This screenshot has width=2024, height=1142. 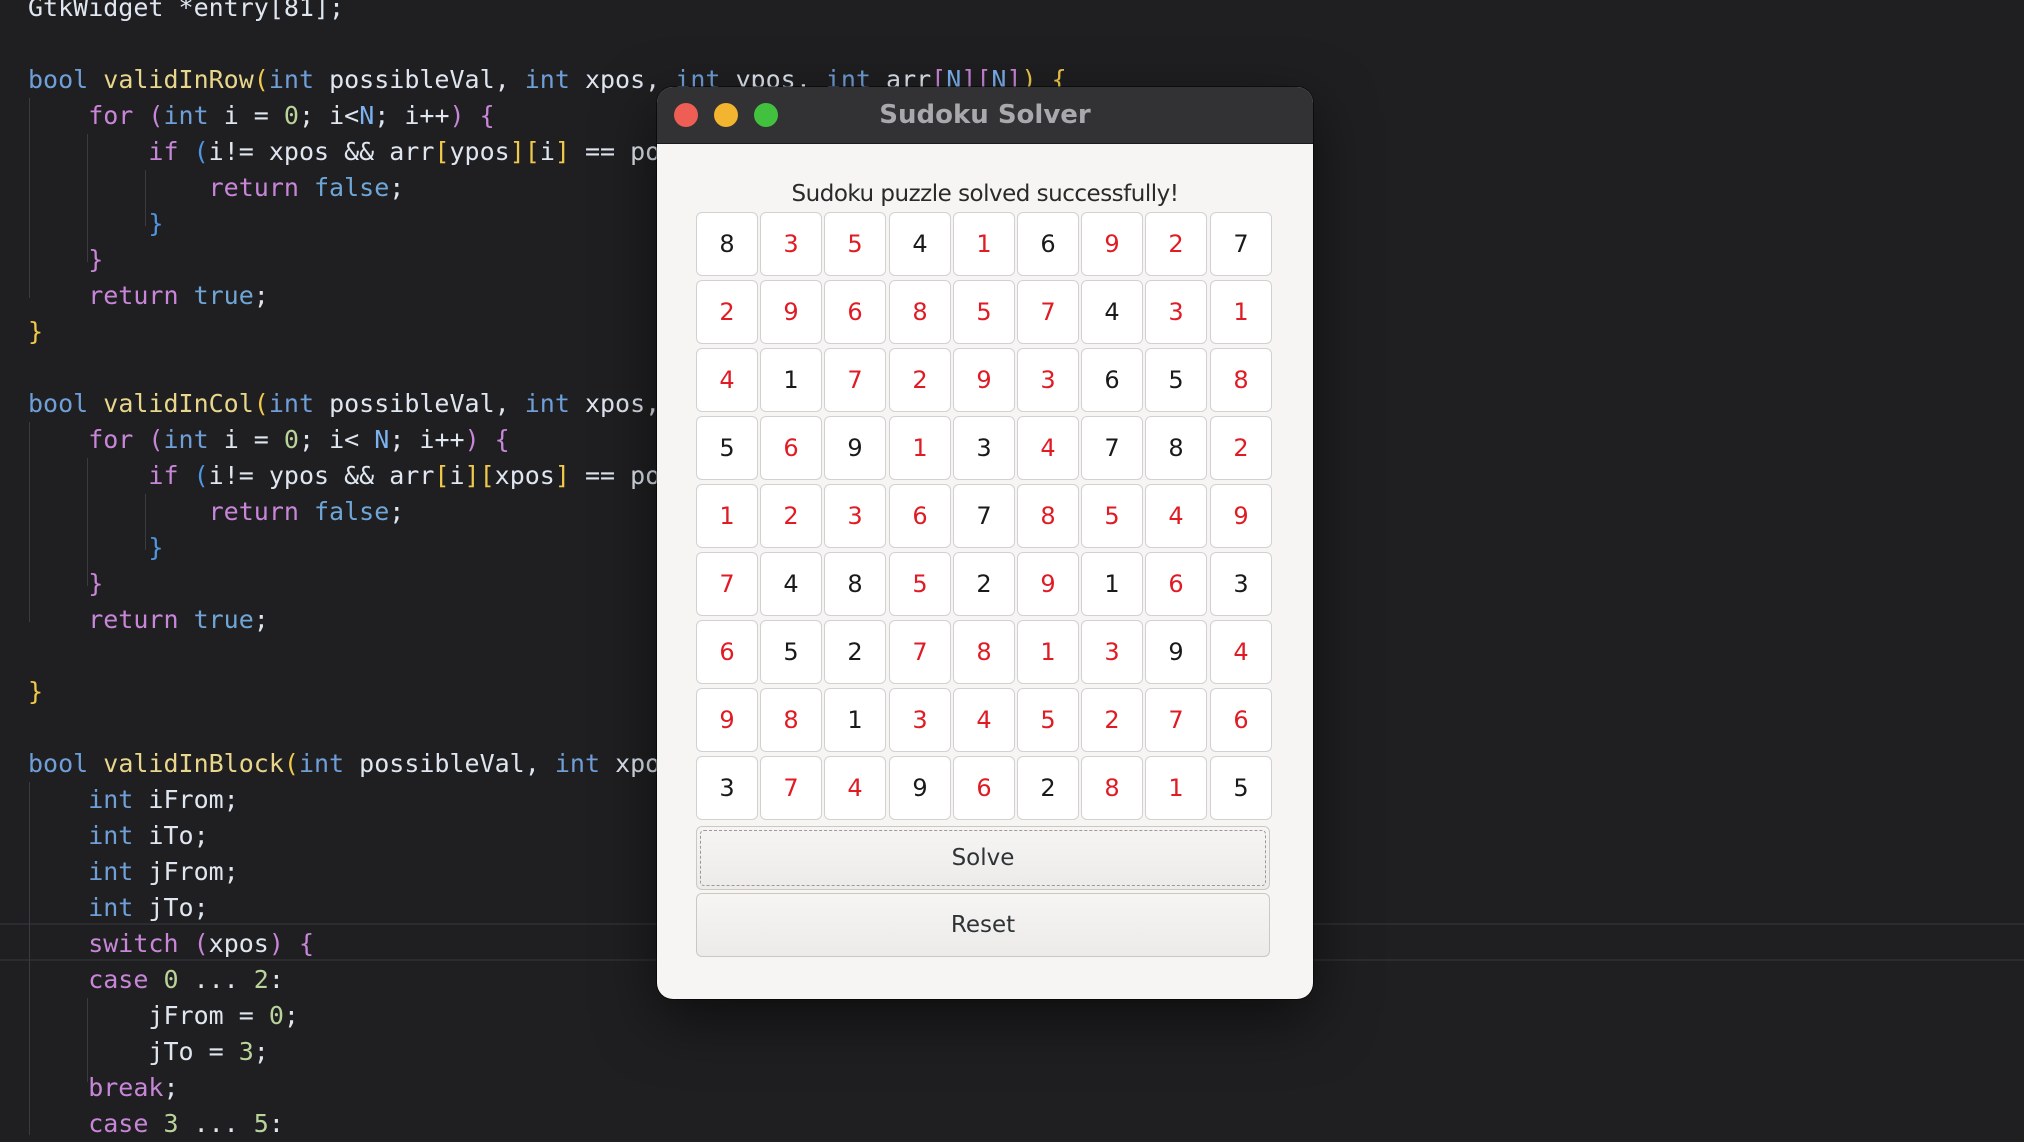 I want to click on code-line: int jTo;, so click(x=118, y=908).